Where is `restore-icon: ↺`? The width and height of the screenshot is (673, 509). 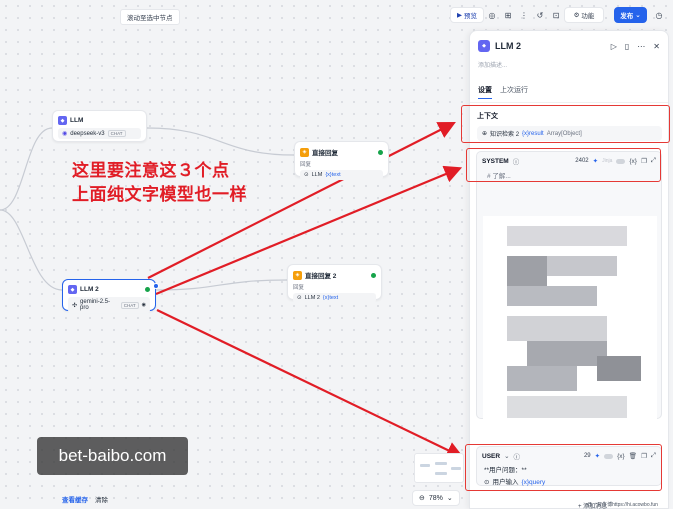
restore-icon: ↺ is located at coordinates (540, 15).